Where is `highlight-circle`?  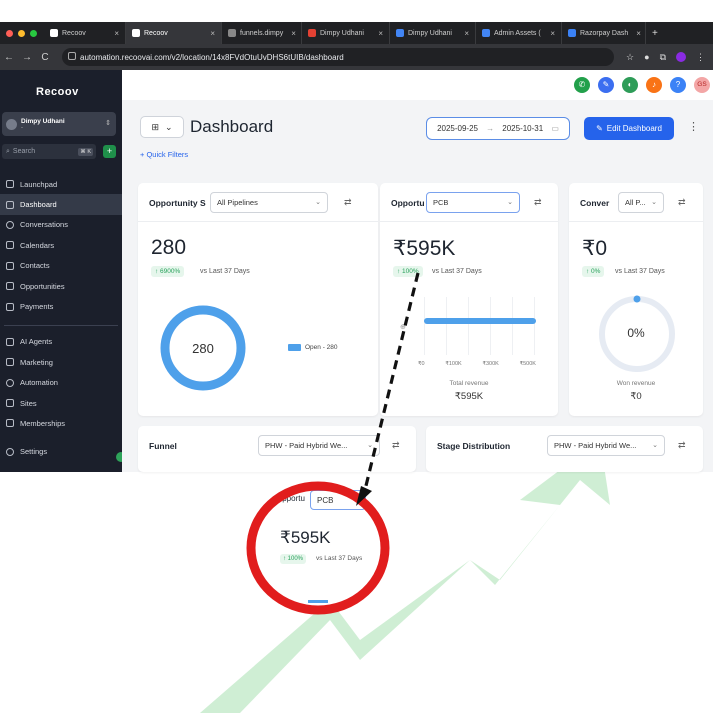
highlight-circle is located at coordinates (318, 548).